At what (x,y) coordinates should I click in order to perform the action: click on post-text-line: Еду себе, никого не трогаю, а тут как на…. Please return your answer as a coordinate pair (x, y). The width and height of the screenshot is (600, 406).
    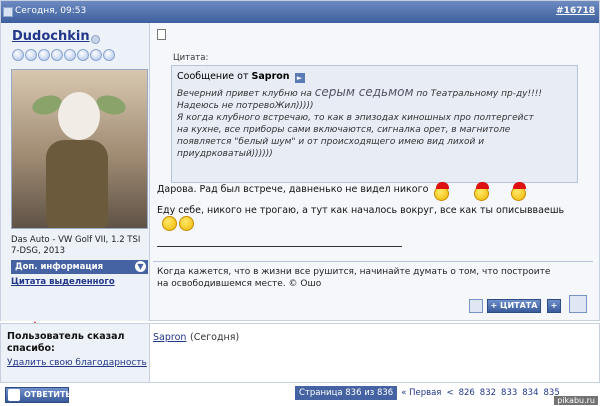
    Looking at the image, I should click on (361, 210).